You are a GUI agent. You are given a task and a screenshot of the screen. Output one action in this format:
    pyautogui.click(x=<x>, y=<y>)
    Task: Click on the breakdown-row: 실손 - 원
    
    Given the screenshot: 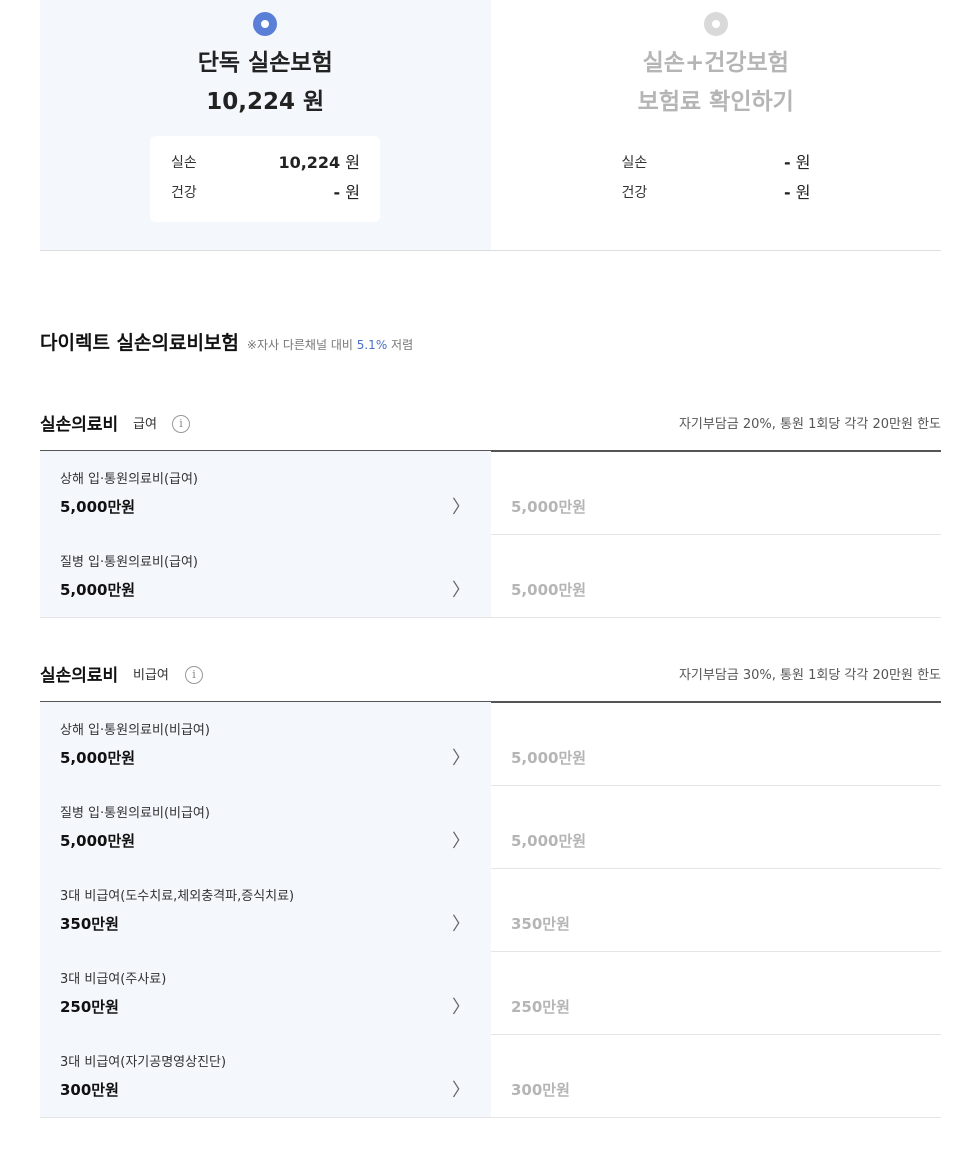 What is the action you would take?
    pyautogui.click(x=716, y=163)
    